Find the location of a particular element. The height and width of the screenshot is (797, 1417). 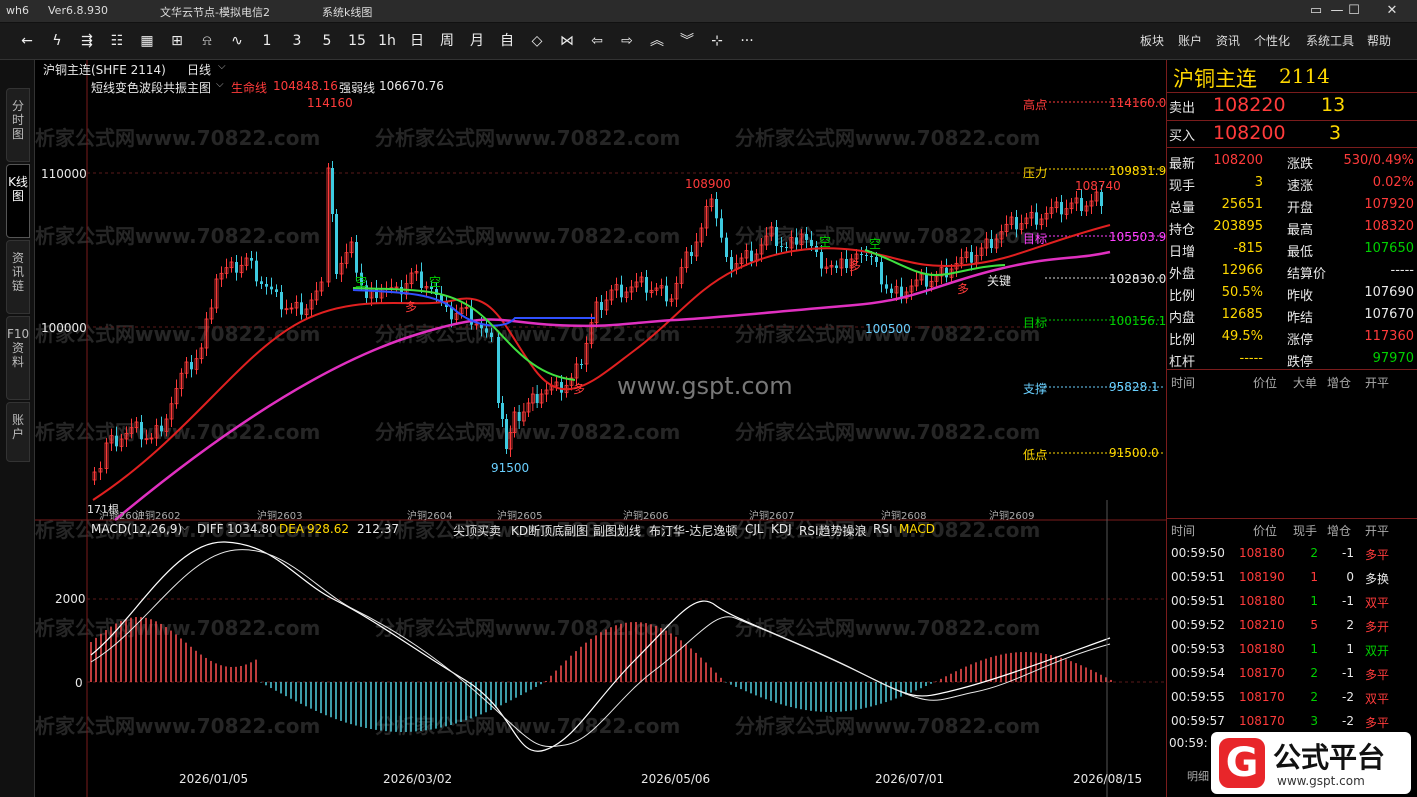

menu-personalize: 个性化 is located at coordinates (1272, 40).